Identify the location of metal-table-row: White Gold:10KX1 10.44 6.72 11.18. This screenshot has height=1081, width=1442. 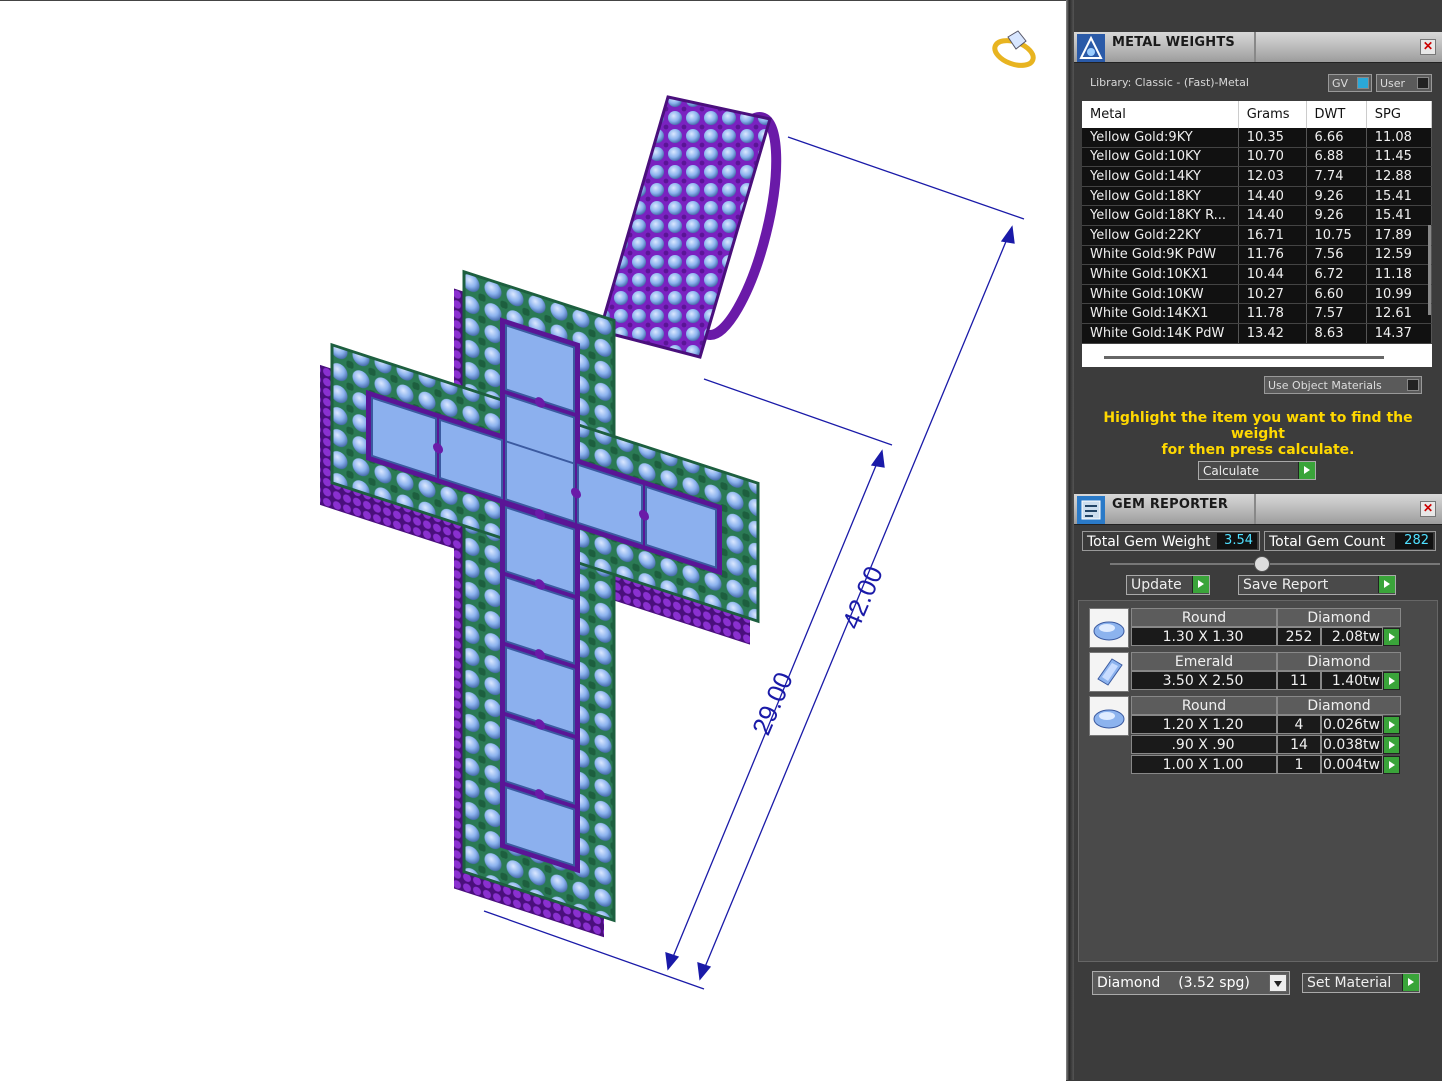
(1257, 274).